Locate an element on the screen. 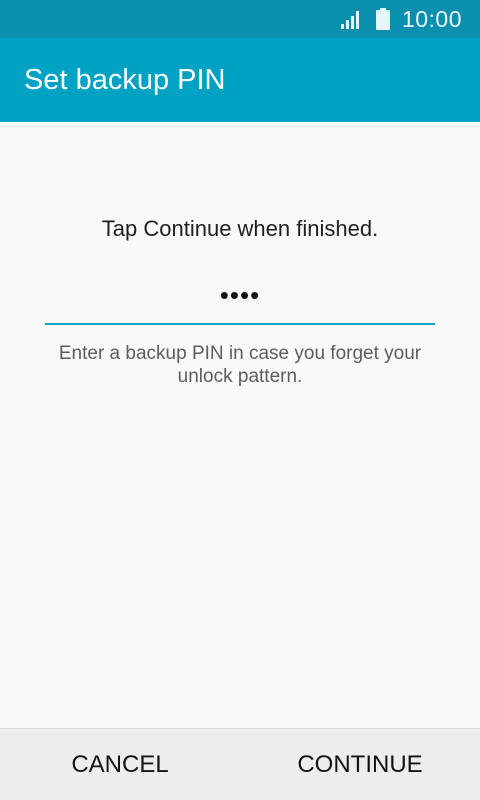 Image resolution: width=480 pixels, height=800 pixels. pin-input: •••• is located at coordinates (240, 298).